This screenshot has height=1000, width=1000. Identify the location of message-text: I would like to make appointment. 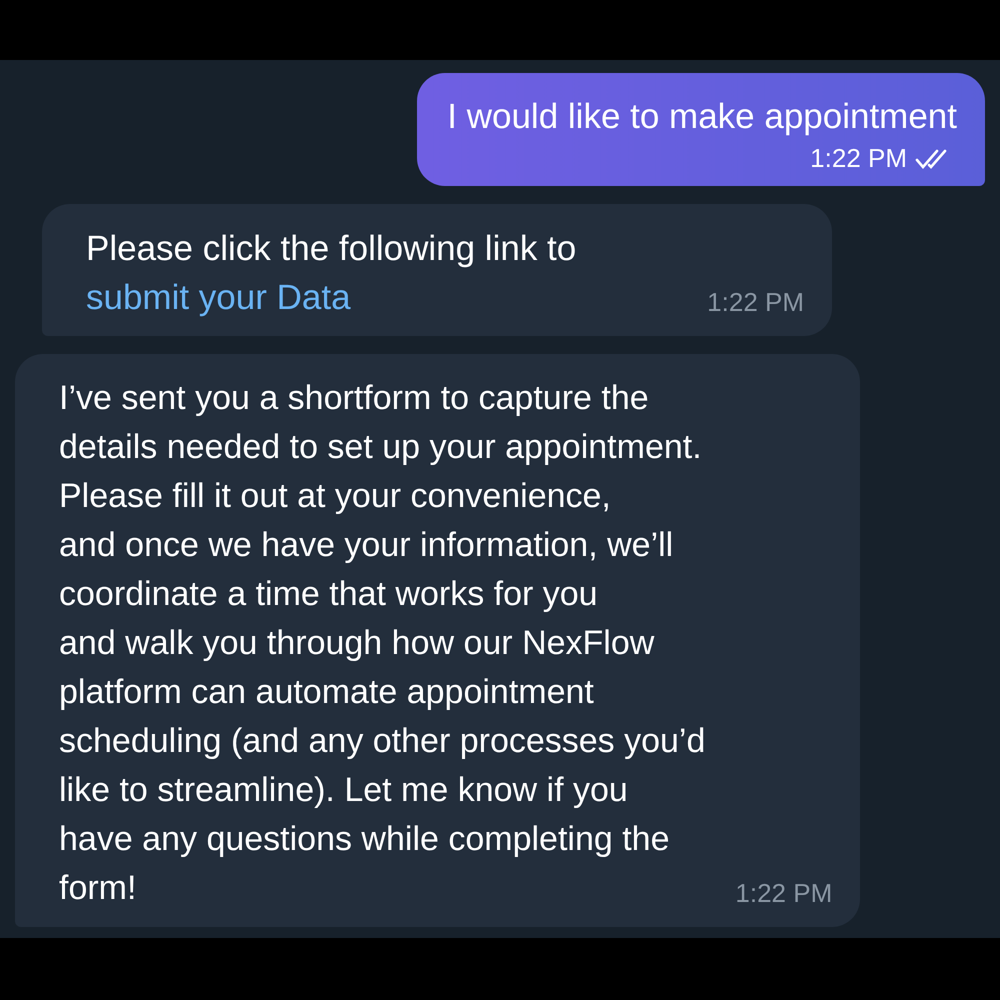
(702, 117).